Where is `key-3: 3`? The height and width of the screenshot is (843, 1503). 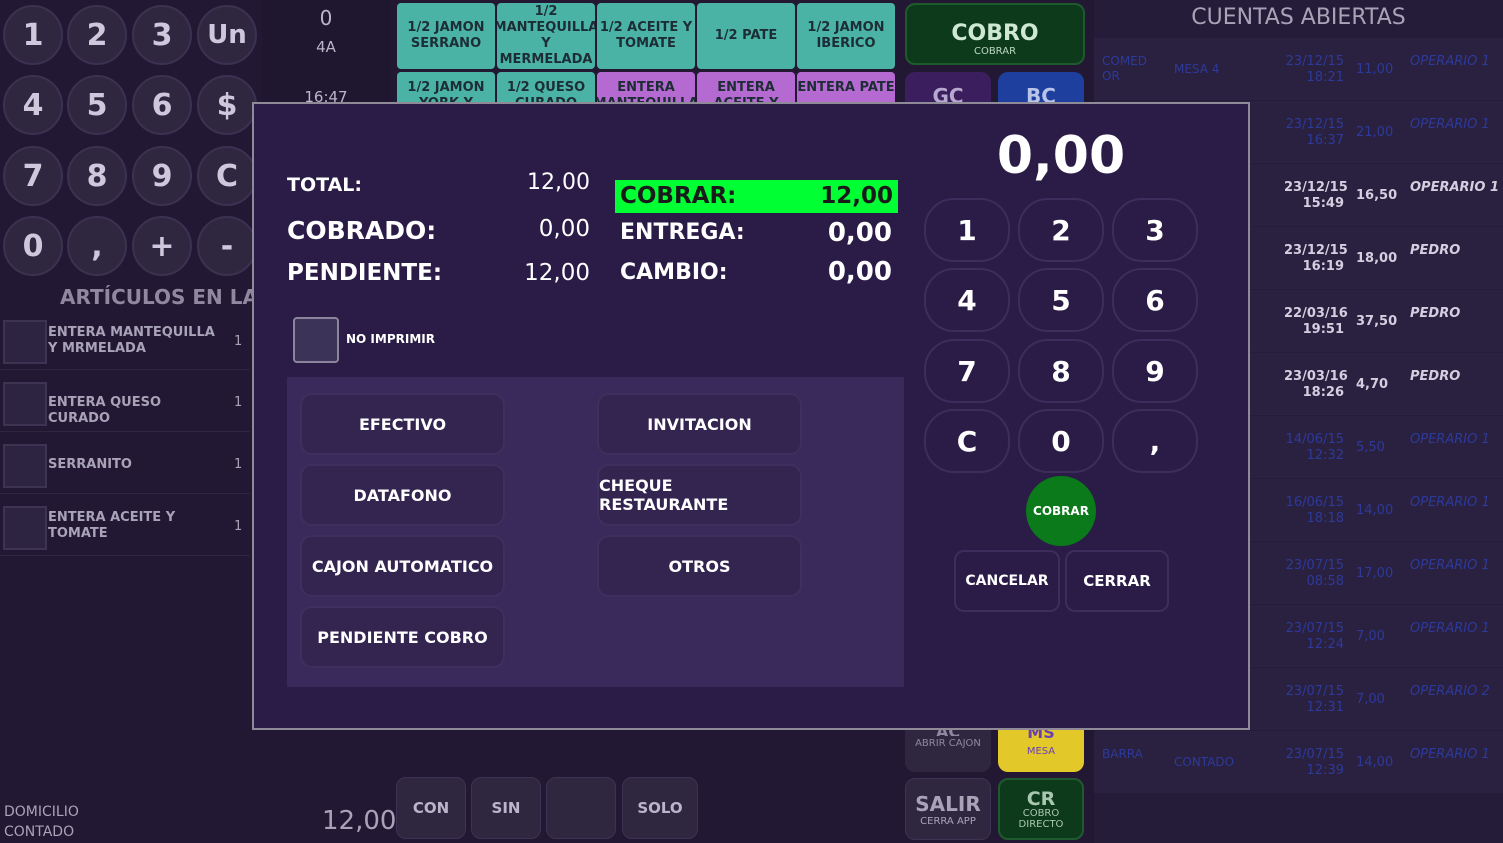 key-3: 3 is located at coordinates (162, 35).